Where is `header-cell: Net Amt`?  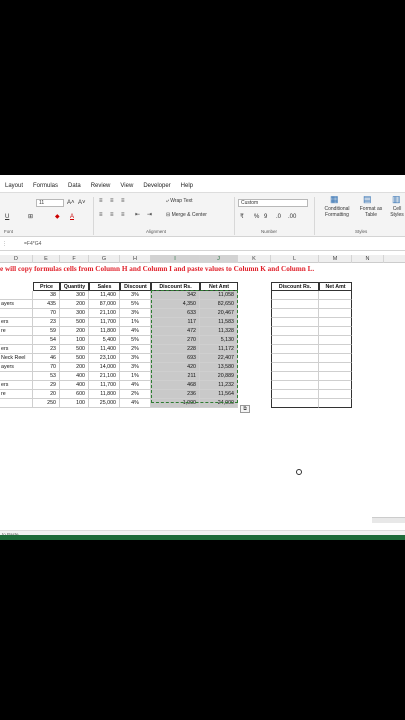 header-cell: Net Amt is located at coordinates (335, 286).